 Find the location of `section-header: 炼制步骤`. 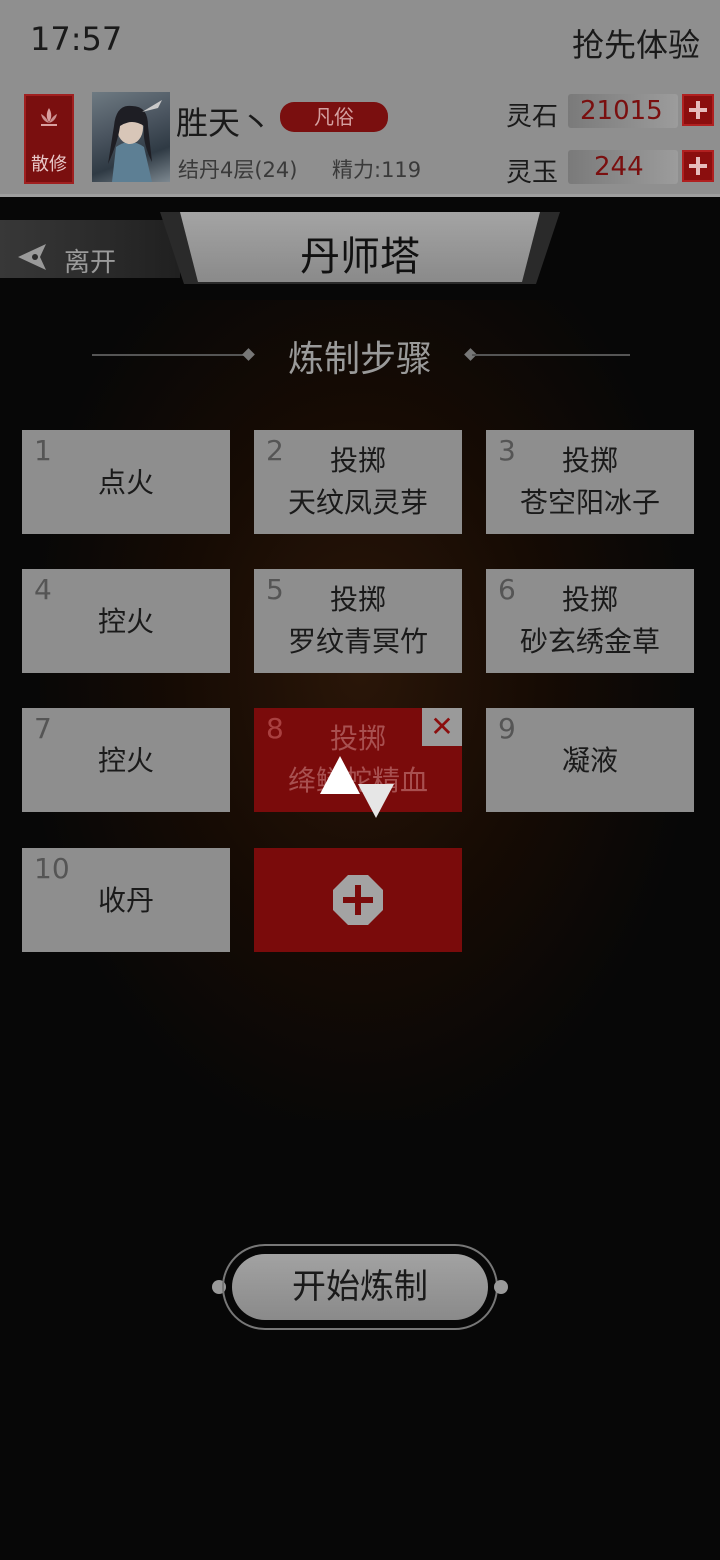

section-header: 炼制步骤 is located at coordinates (360, 355).